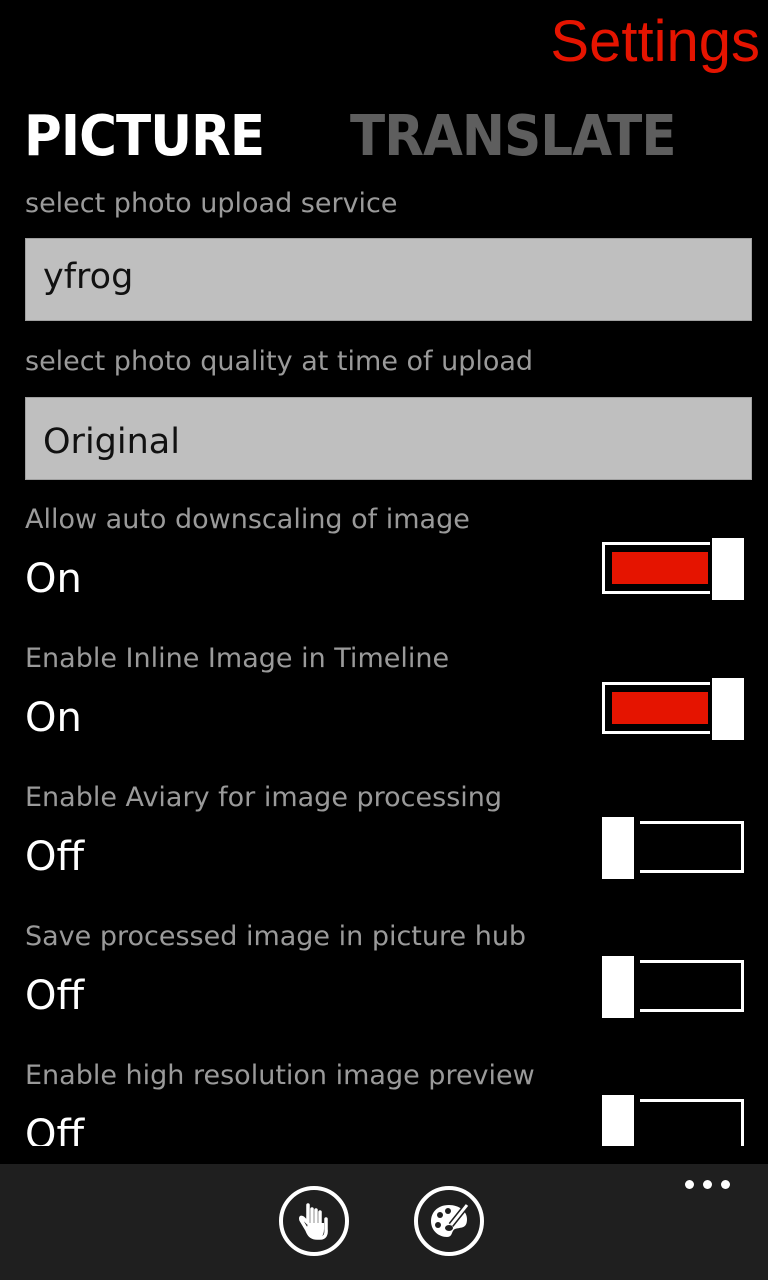 The image size is (768, 1280). Describe the element at coordinates (707, 1184) in the screenshot. I see `ellipsis-icon` at that location.